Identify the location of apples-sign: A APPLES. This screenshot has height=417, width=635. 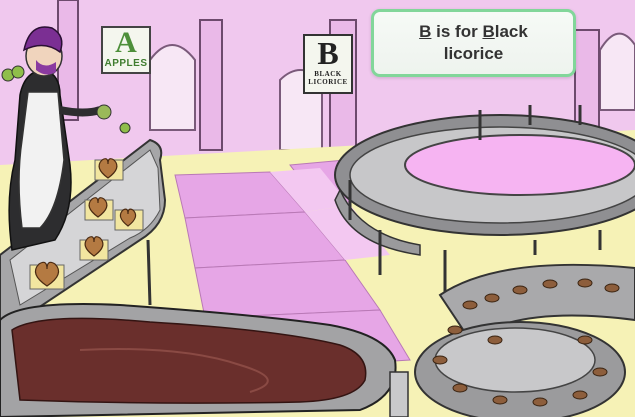
(126, 50).